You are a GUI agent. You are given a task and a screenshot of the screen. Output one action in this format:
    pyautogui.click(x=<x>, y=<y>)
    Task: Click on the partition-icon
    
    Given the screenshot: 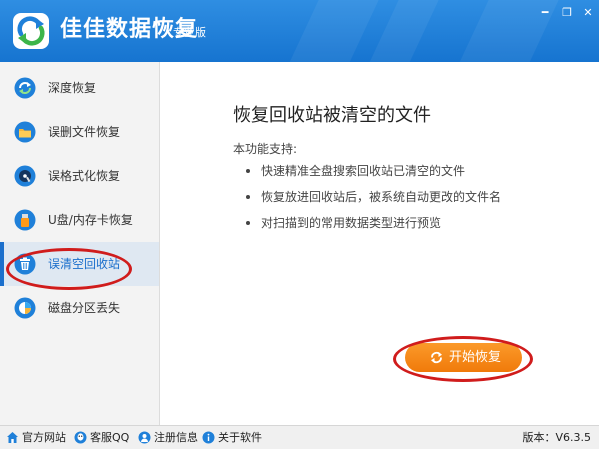 What is the action you would take?
    pyautogui.click(x=25, y=308)
    